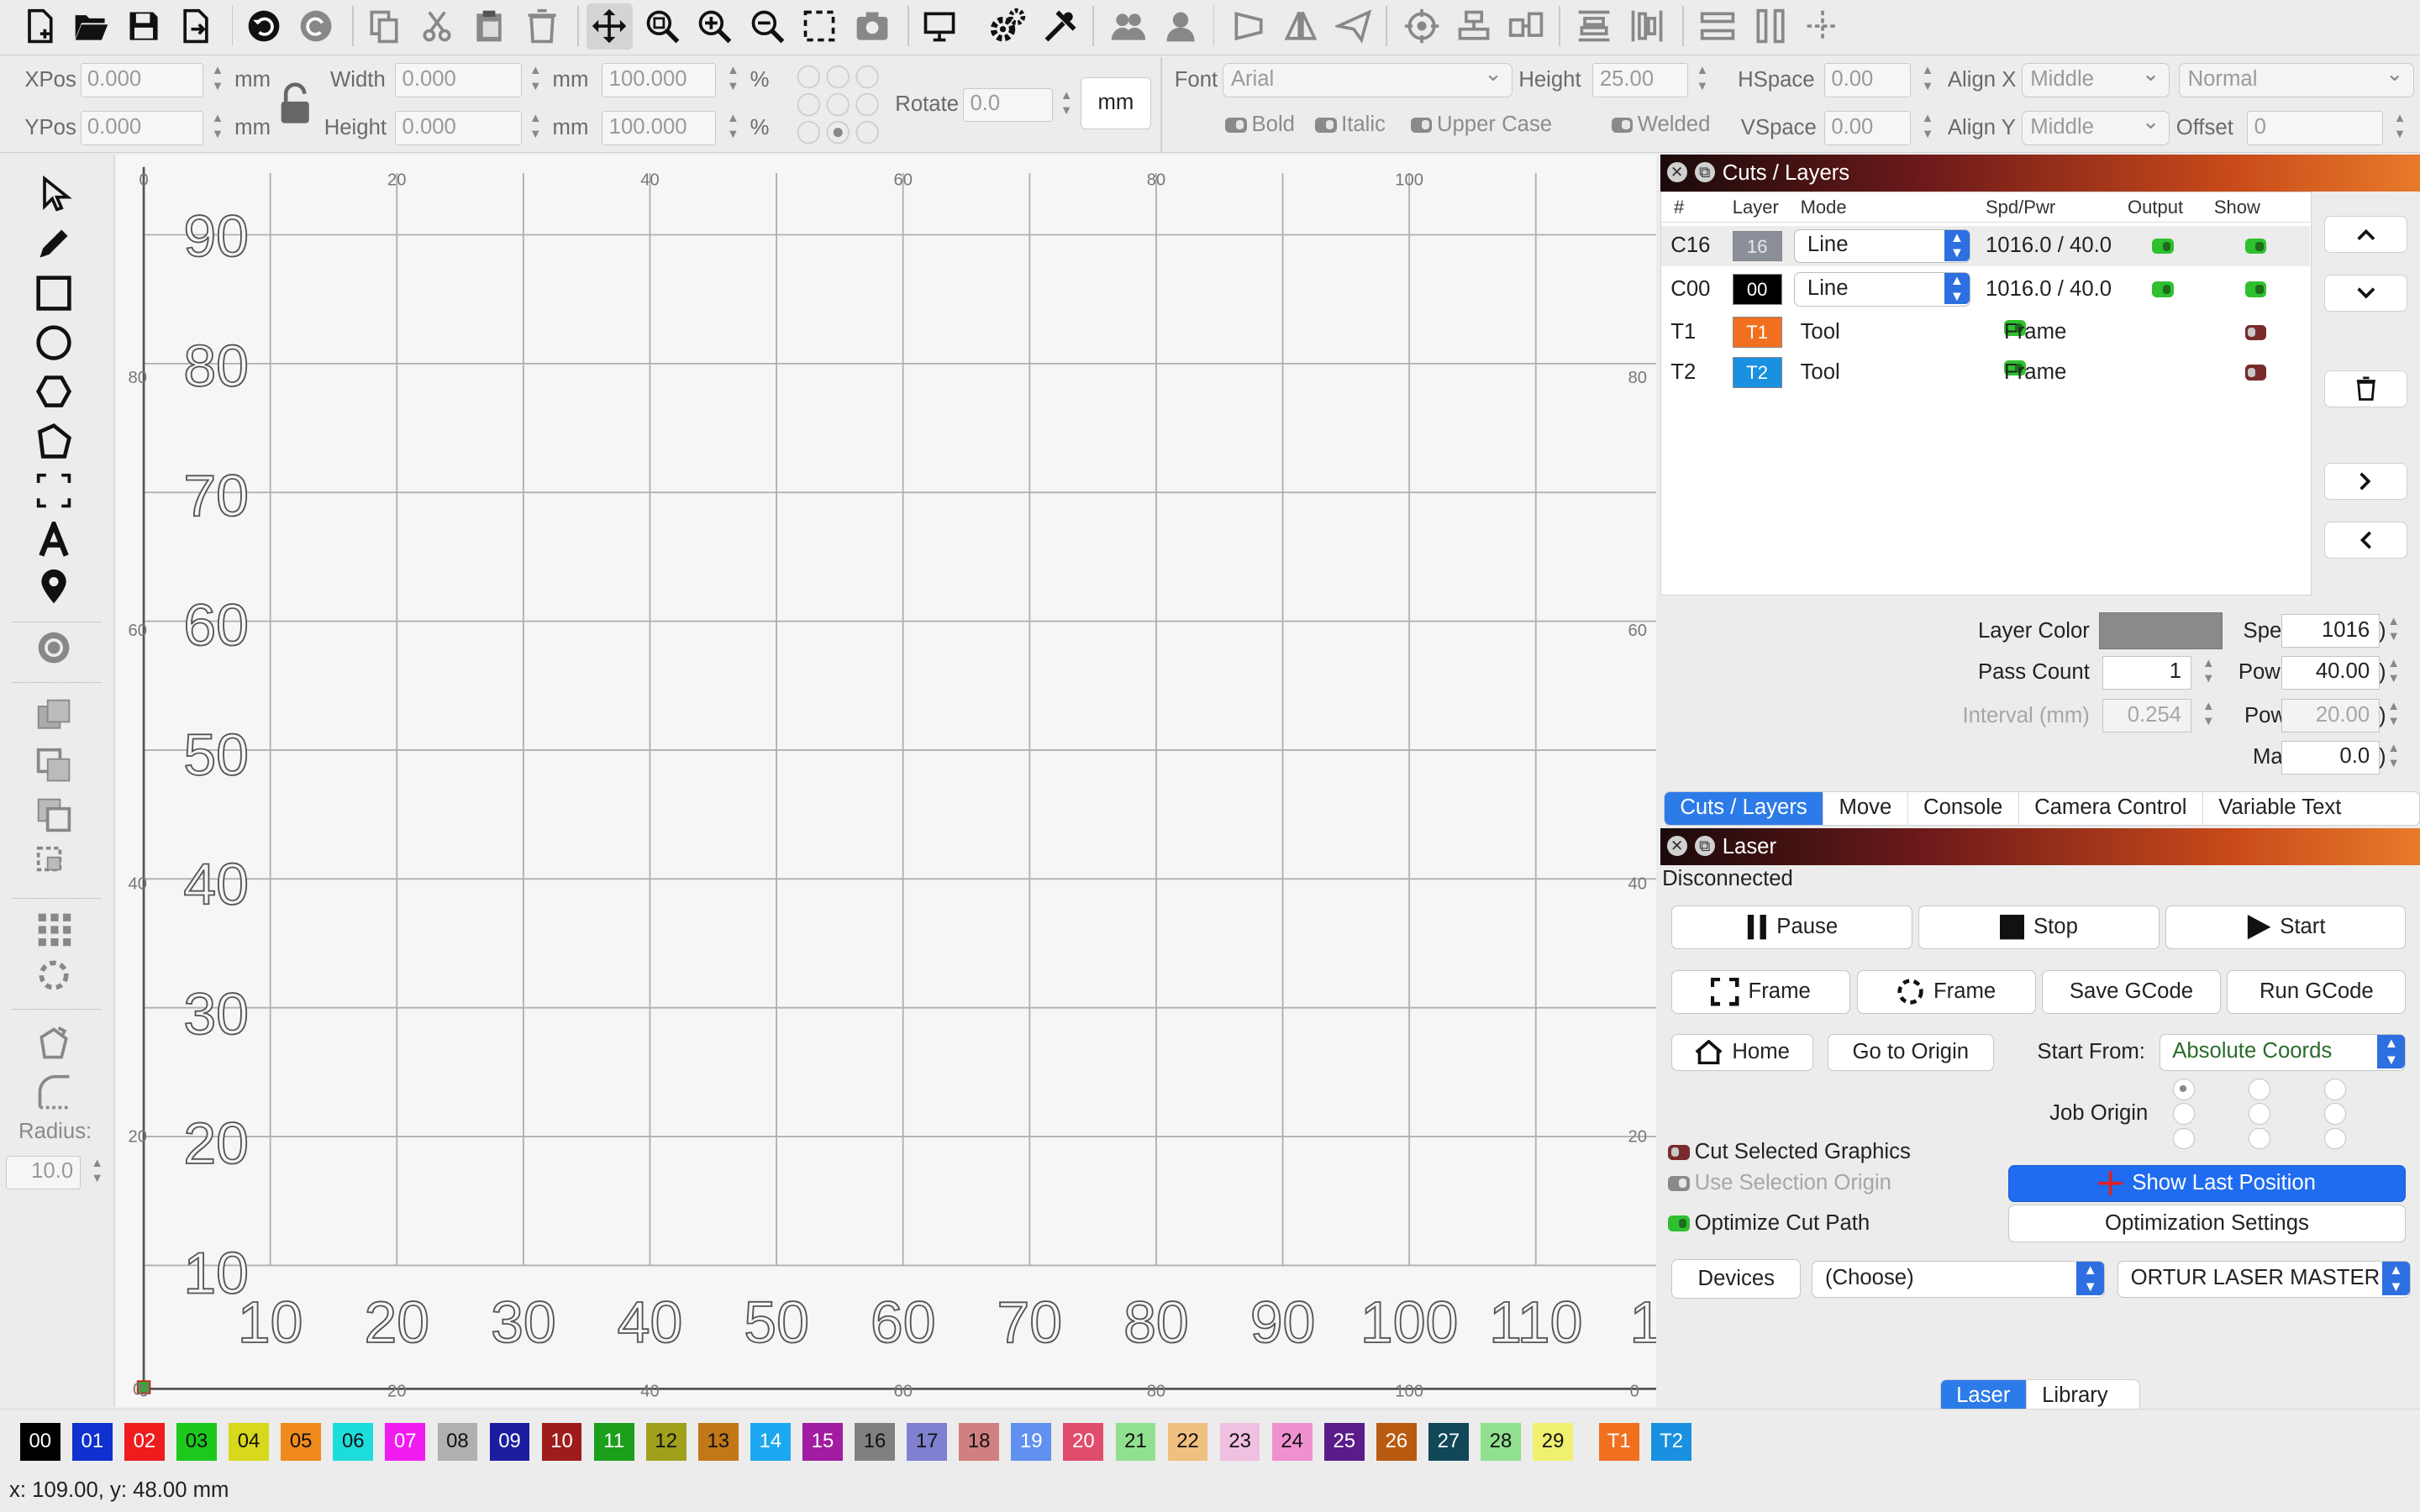 The width and height of the screenshot is (2420, 1512). I want to click on palette-swatch: 29, so click(1553, 1442).